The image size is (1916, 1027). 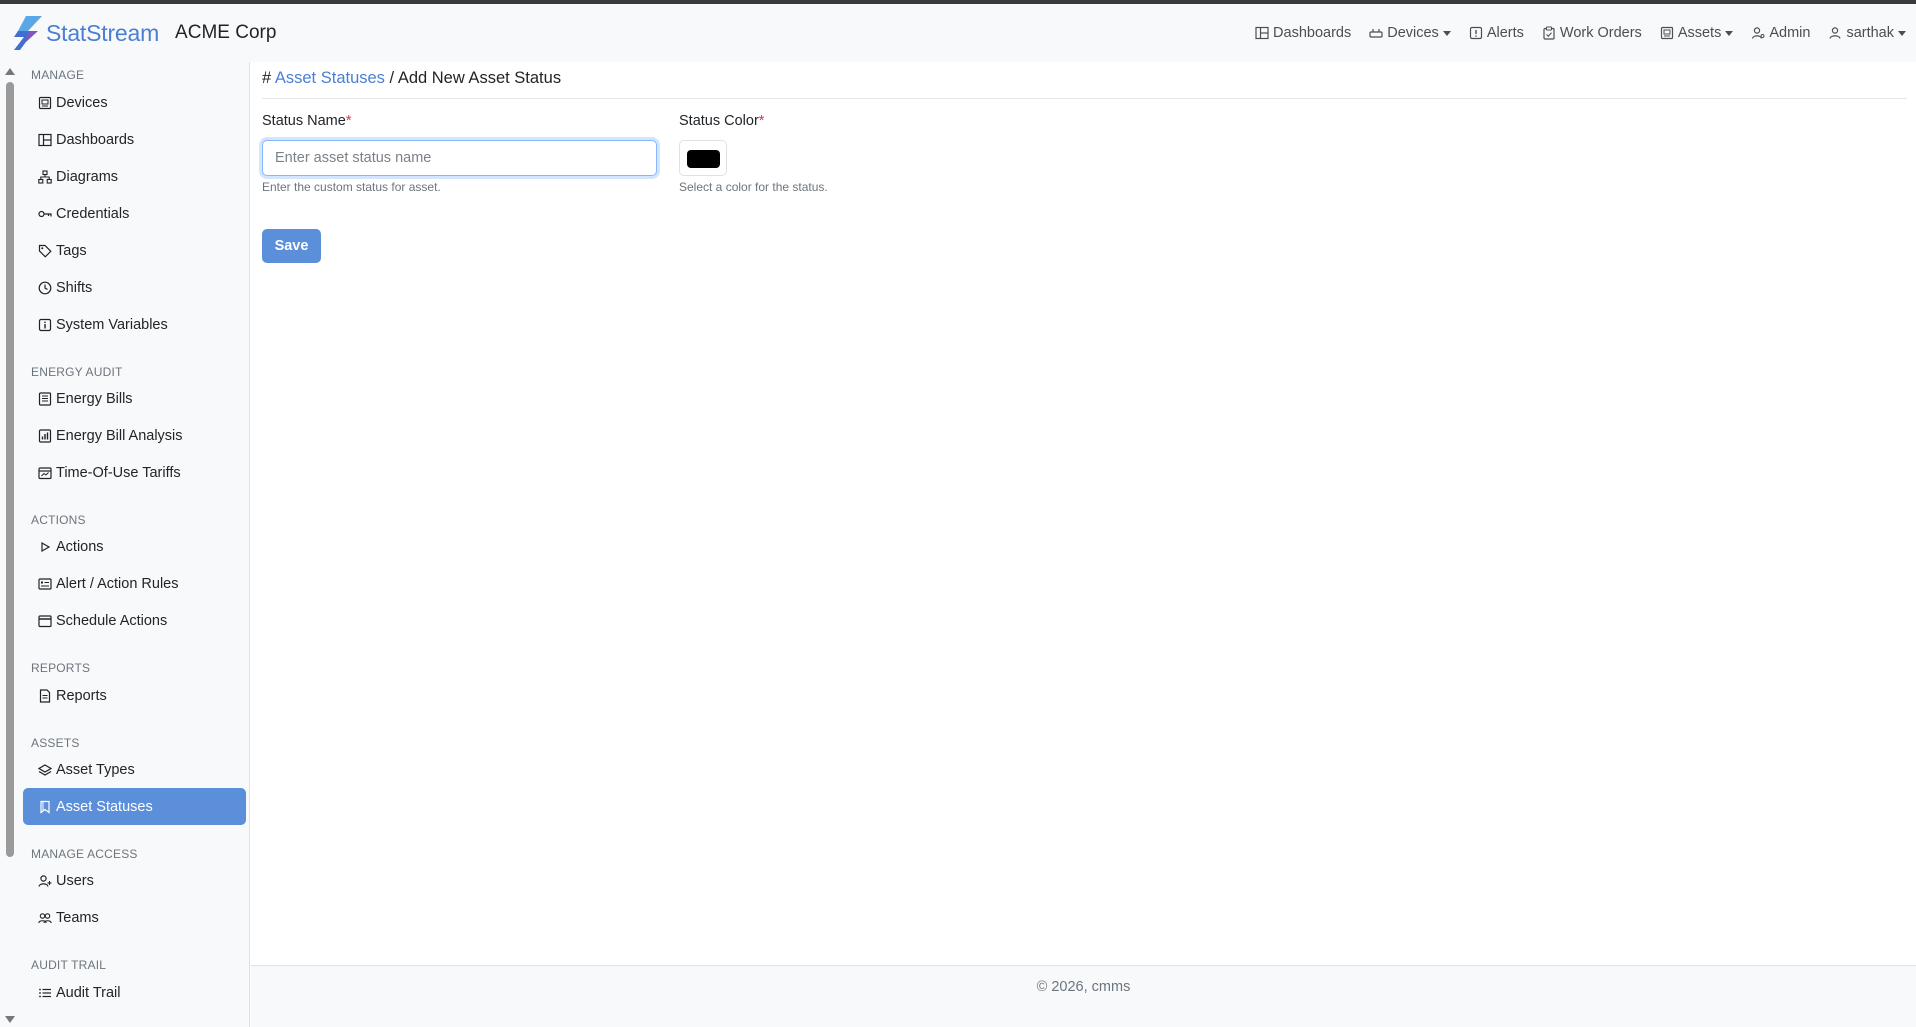 I want to click on nav-work-orders-label: Work Orders, so click(x=1600, y=33).